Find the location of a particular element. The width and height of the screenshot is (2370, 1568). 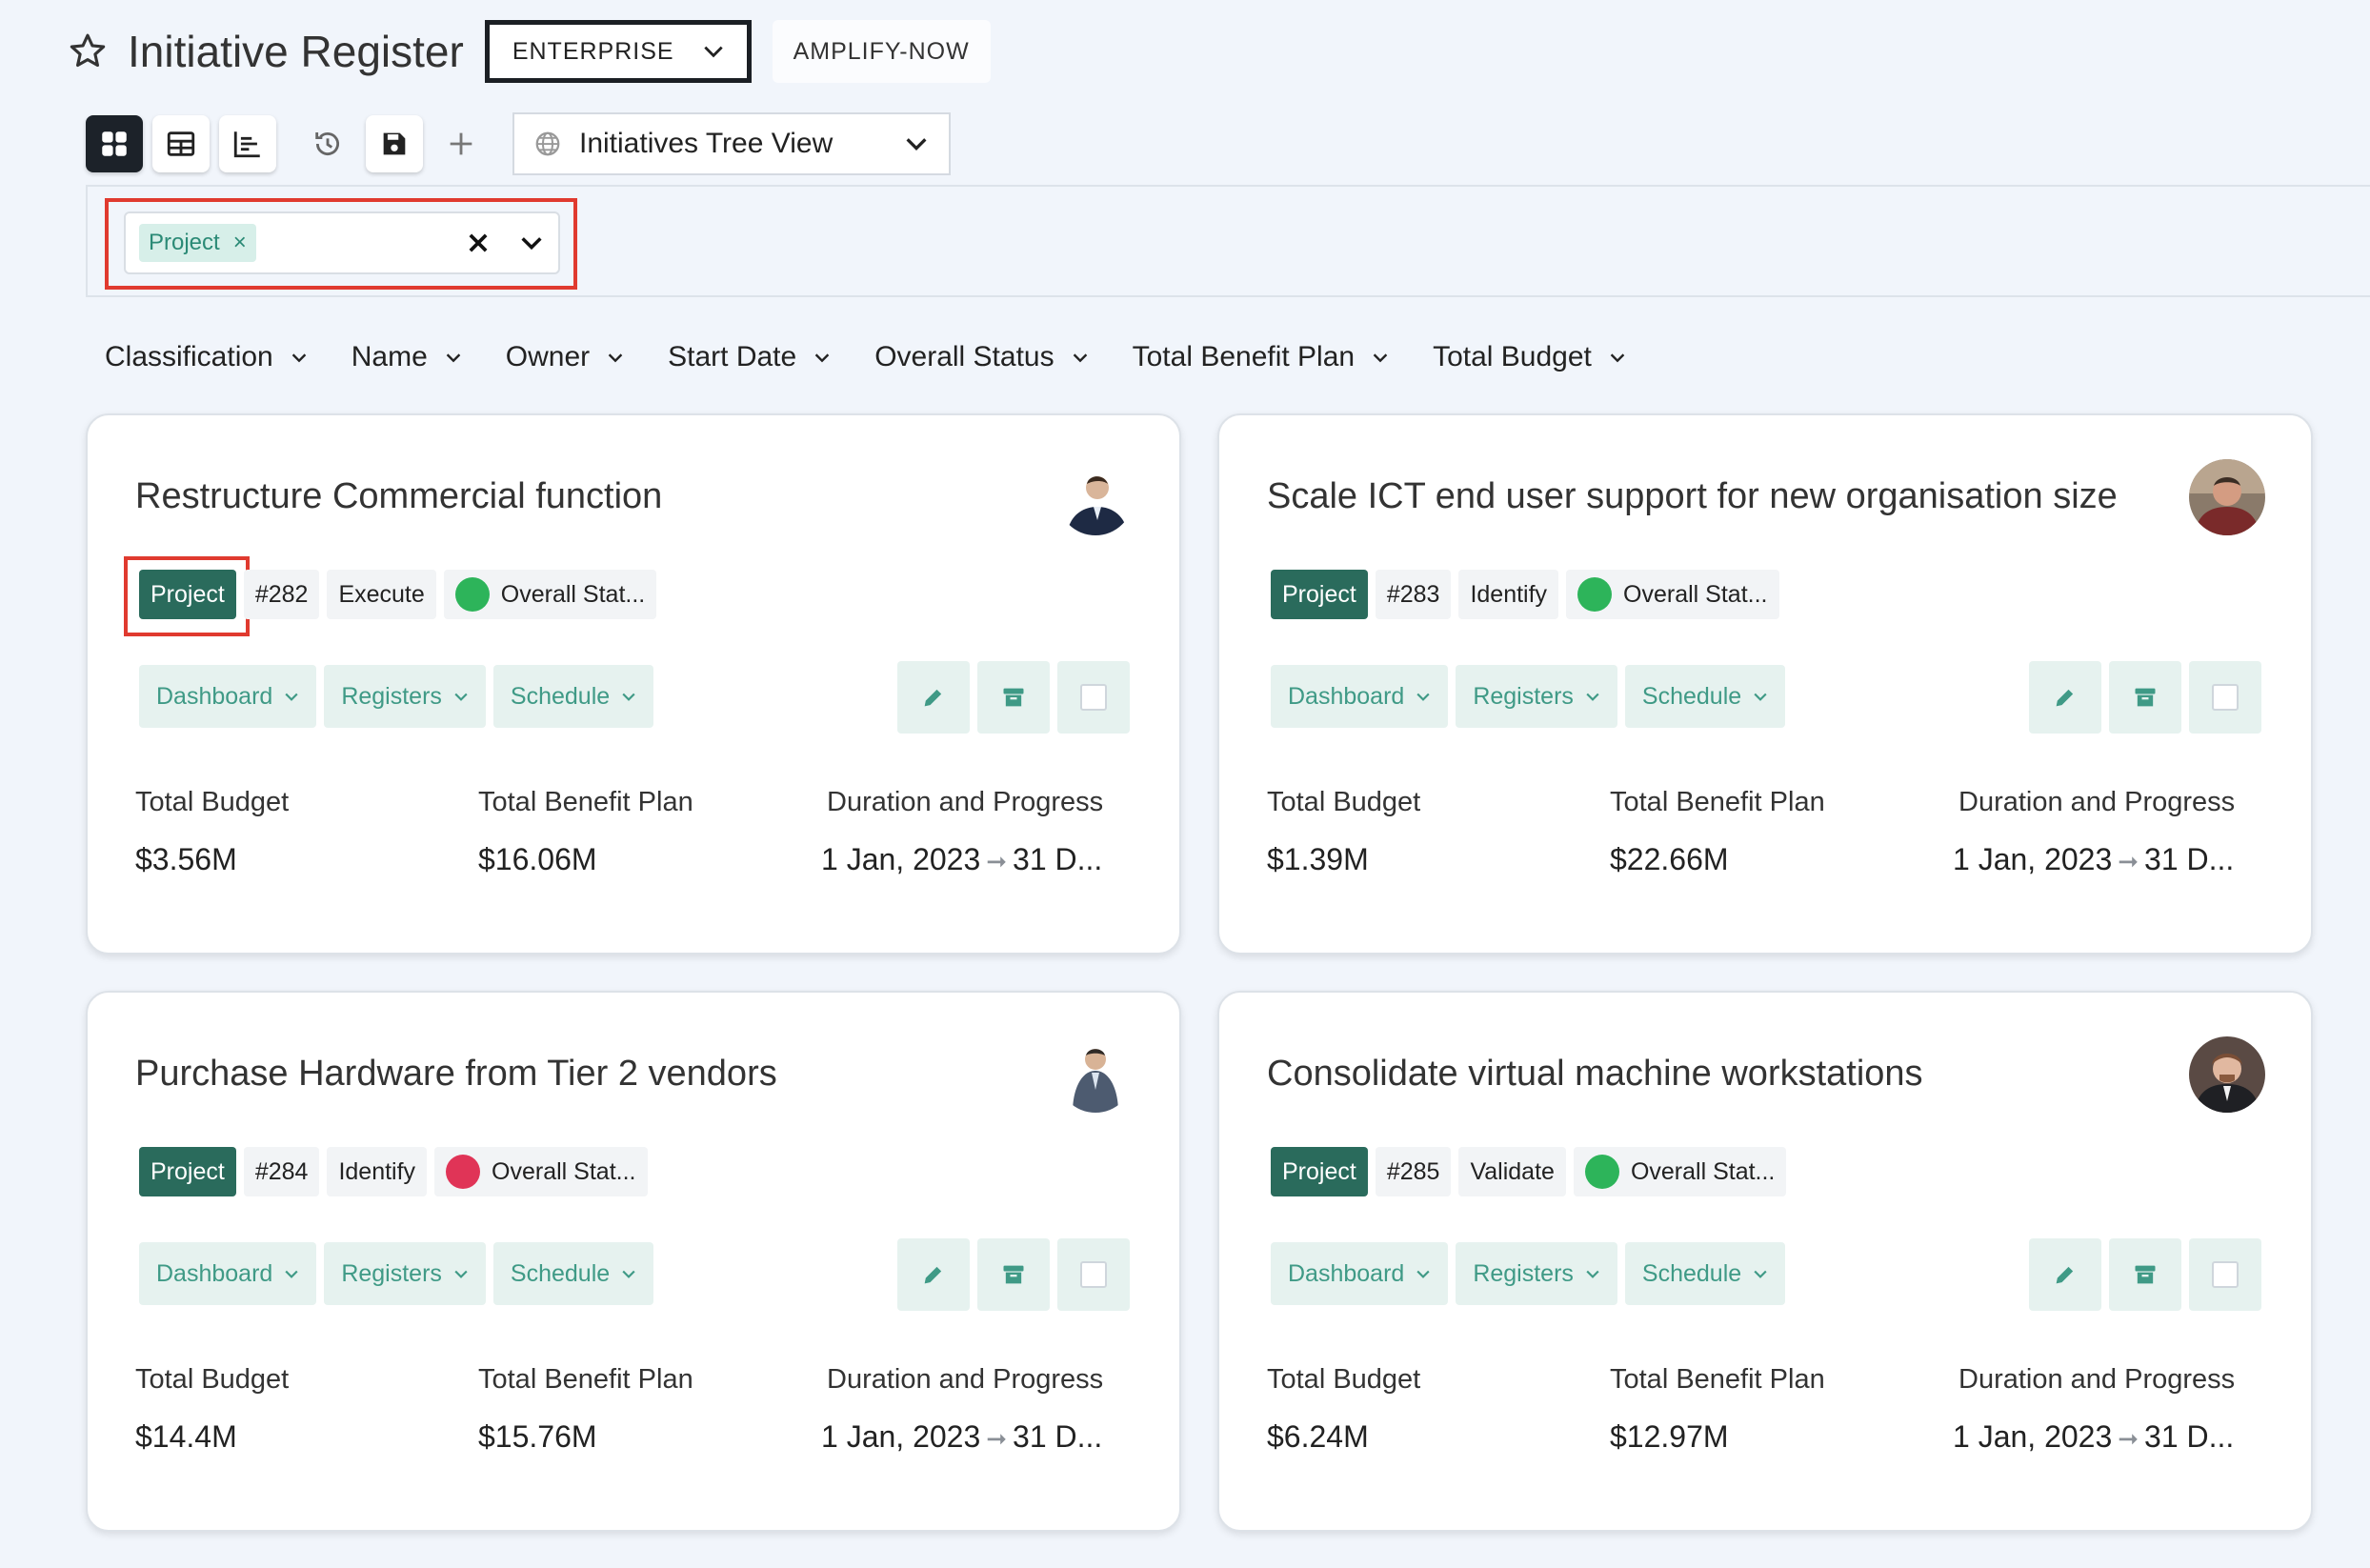

gantt-view-button is located at coordinates (247, 143).